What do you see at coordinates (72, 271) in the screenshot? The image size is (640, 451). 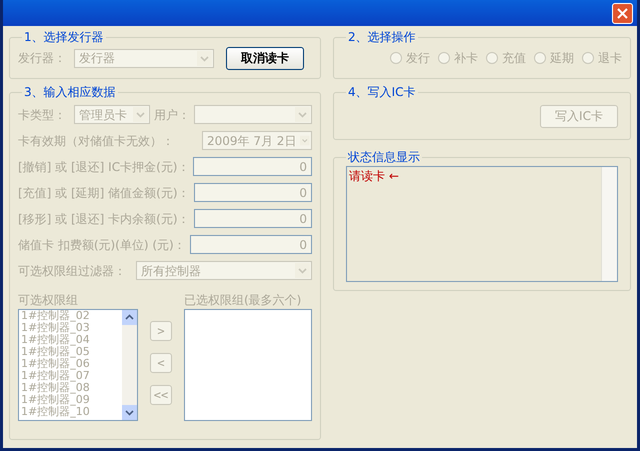 I see `field-label: 可选权限组过滤器：` at bounding box center [72, 271].